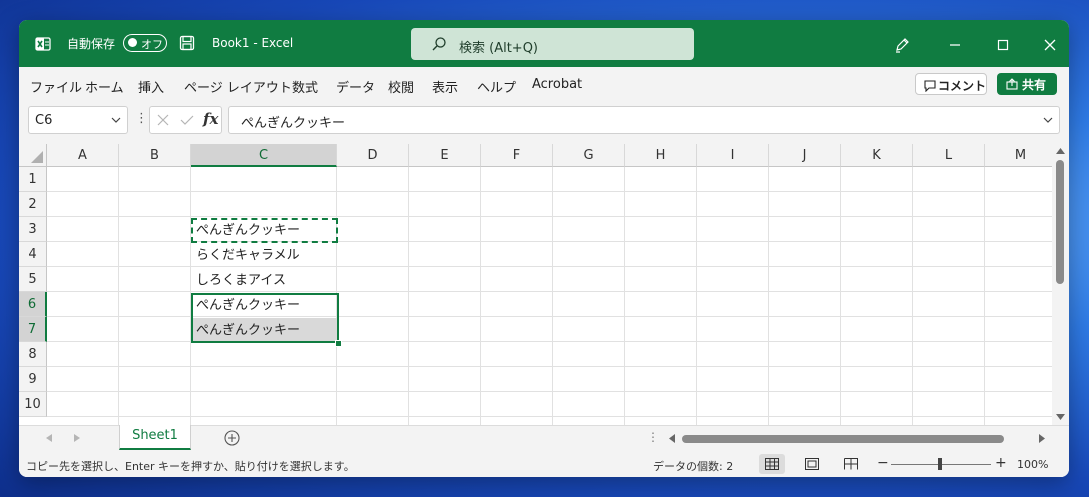  Describe the element at coordinates (155, 437) in the screenshot. I see `sheet-tab-sheet1: Sheet1` at that location.